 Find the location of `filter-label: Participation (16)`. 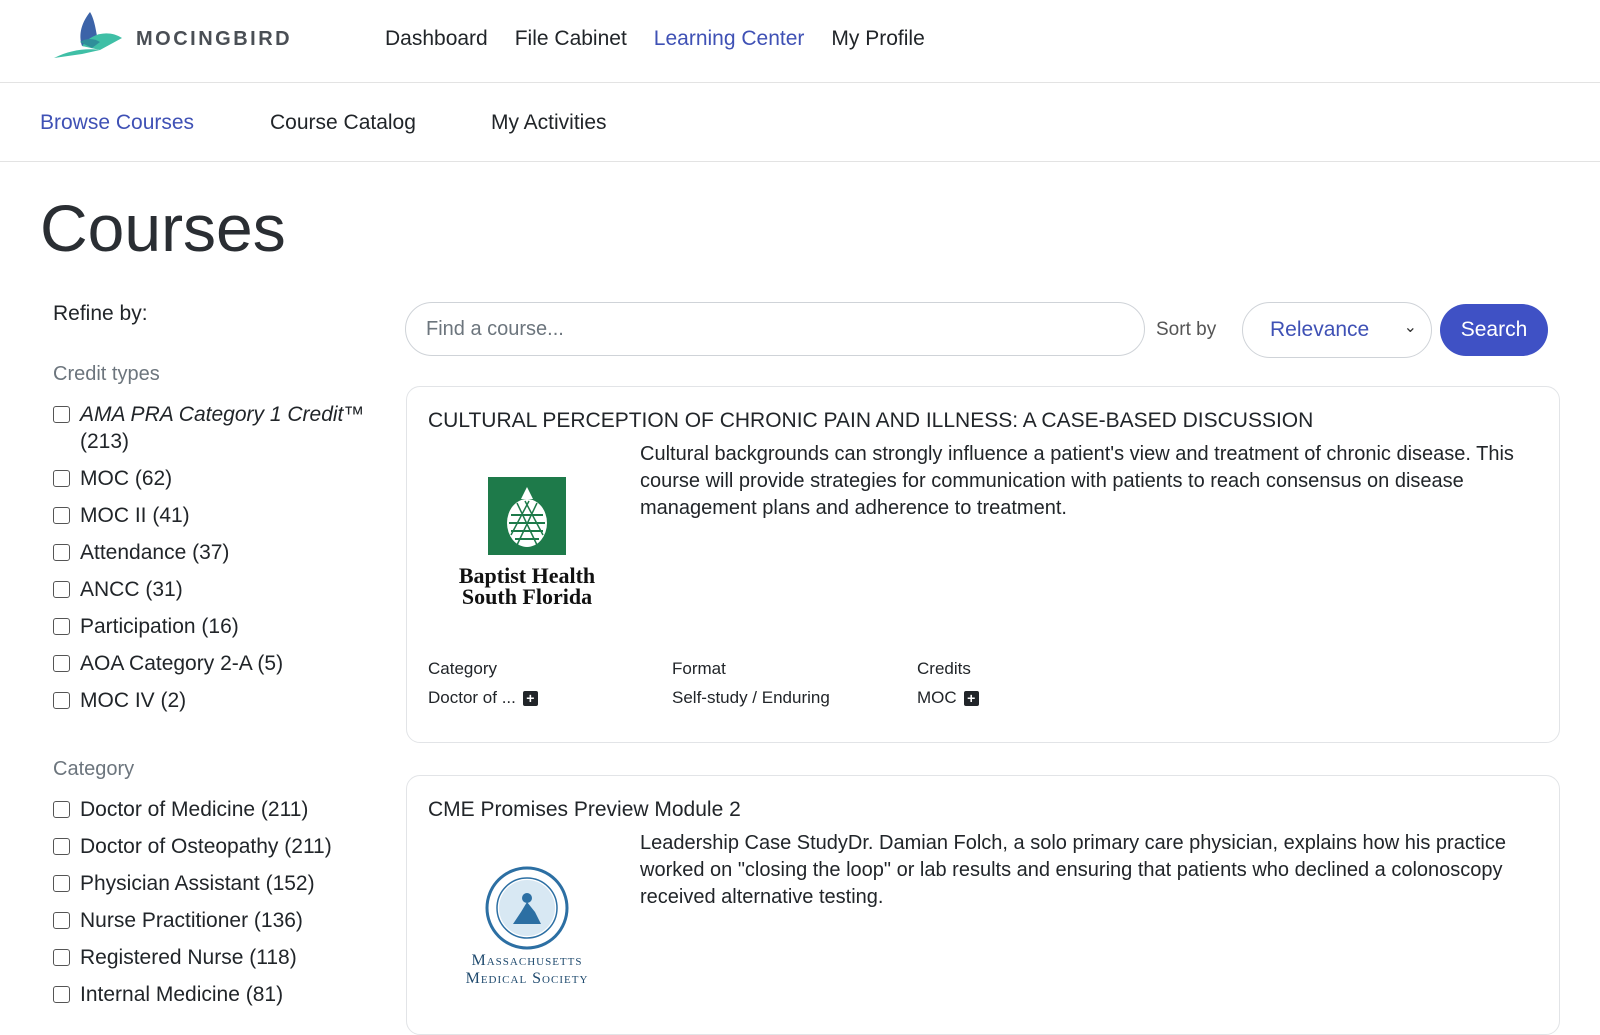

filter-label: Participation (16) is located at coordinates (159, 626).